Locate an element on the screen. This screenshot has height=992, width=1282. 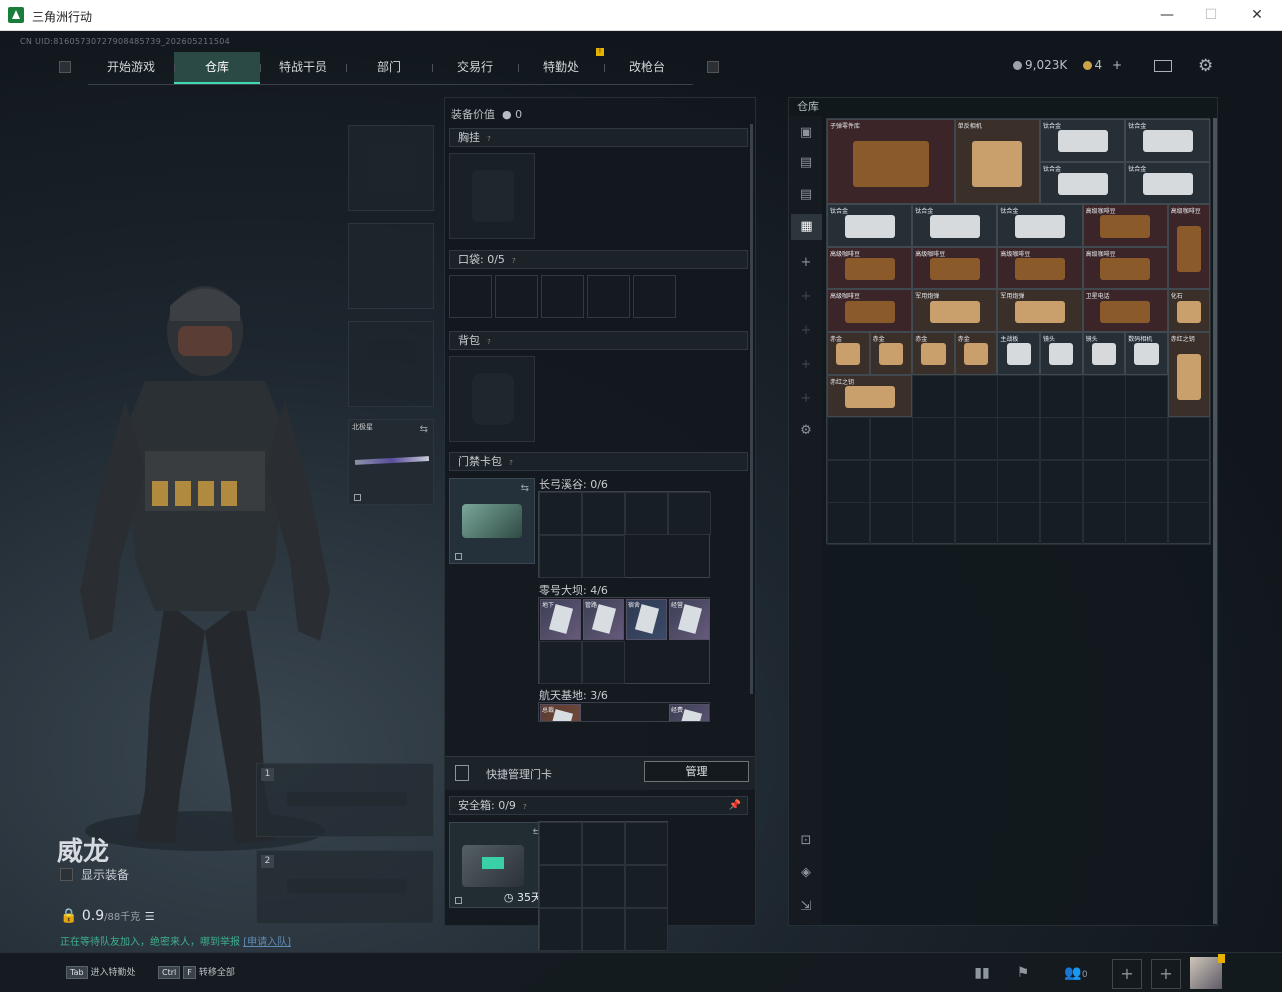
storage-item: 子弹零件库 is located at coordinates (891, 162).